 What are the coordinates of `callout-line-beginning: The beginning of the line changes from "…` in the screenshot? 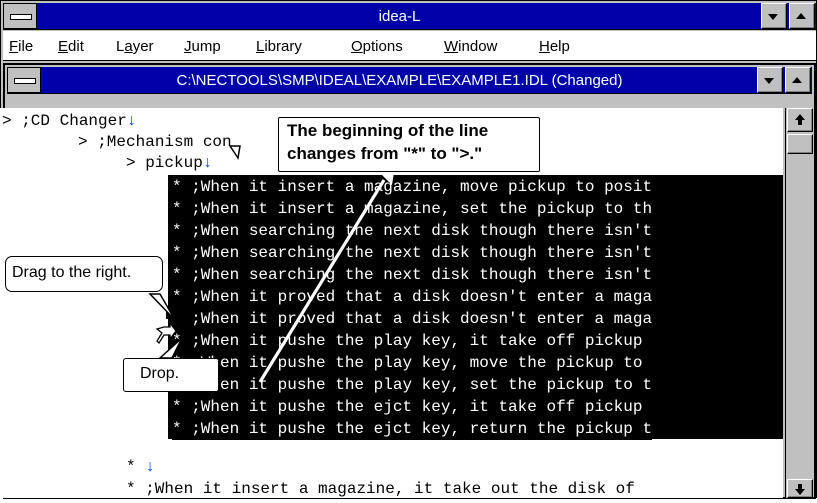 It's located at (409, 144).